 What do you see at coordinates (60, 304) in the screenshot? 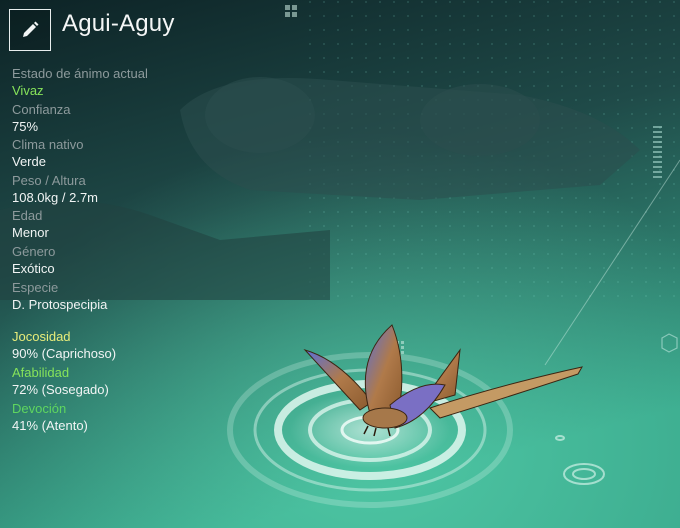
I see `stat-value: D. Protospecipia` at bounding box center [60, 304].